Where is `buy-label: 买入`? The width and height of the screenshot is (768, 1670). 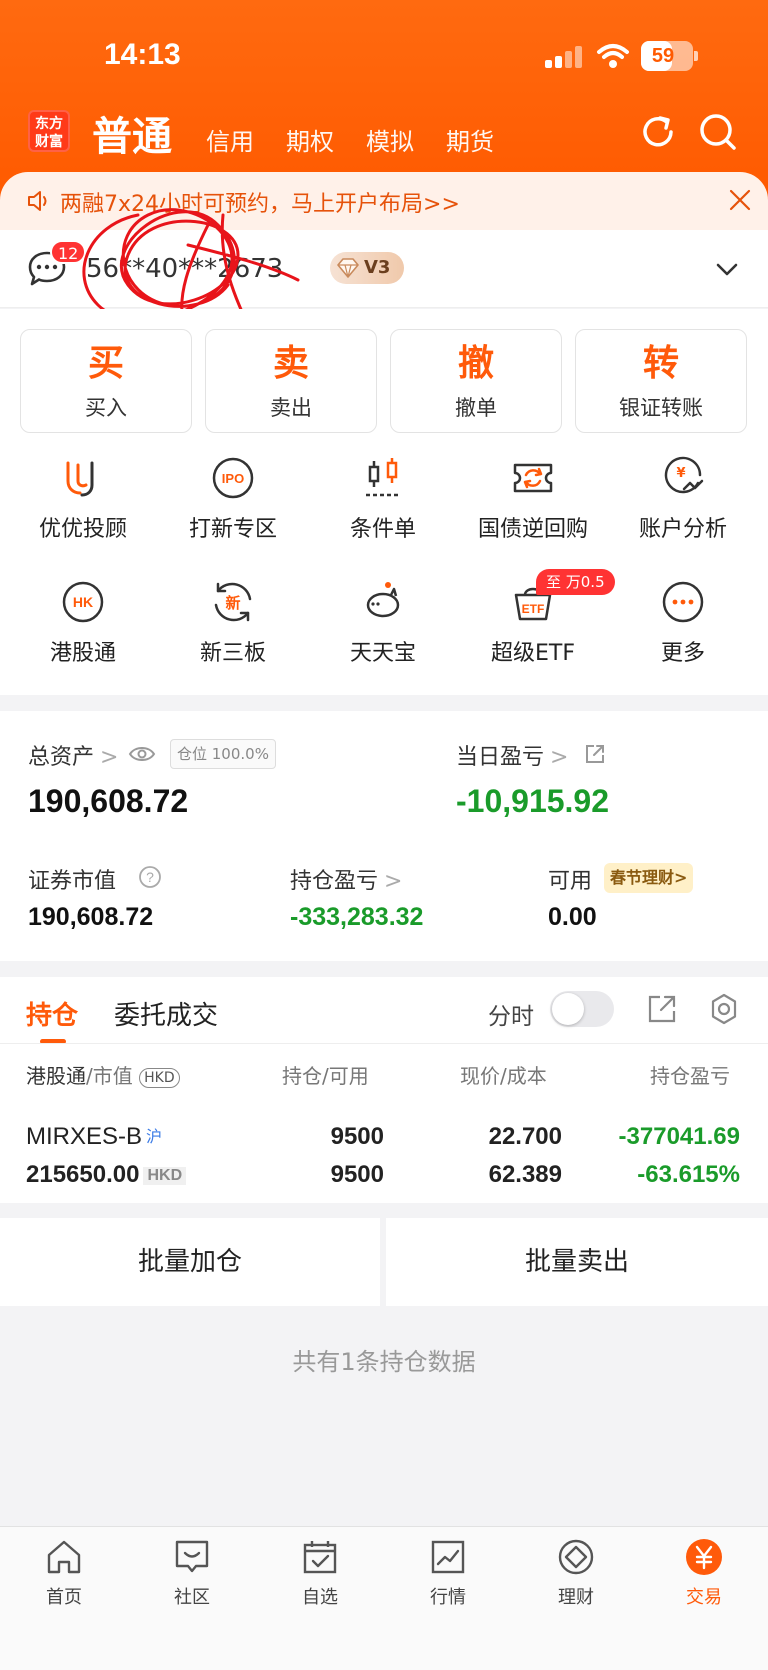
buy-label: 买入 is located at coordinates (106, 408).